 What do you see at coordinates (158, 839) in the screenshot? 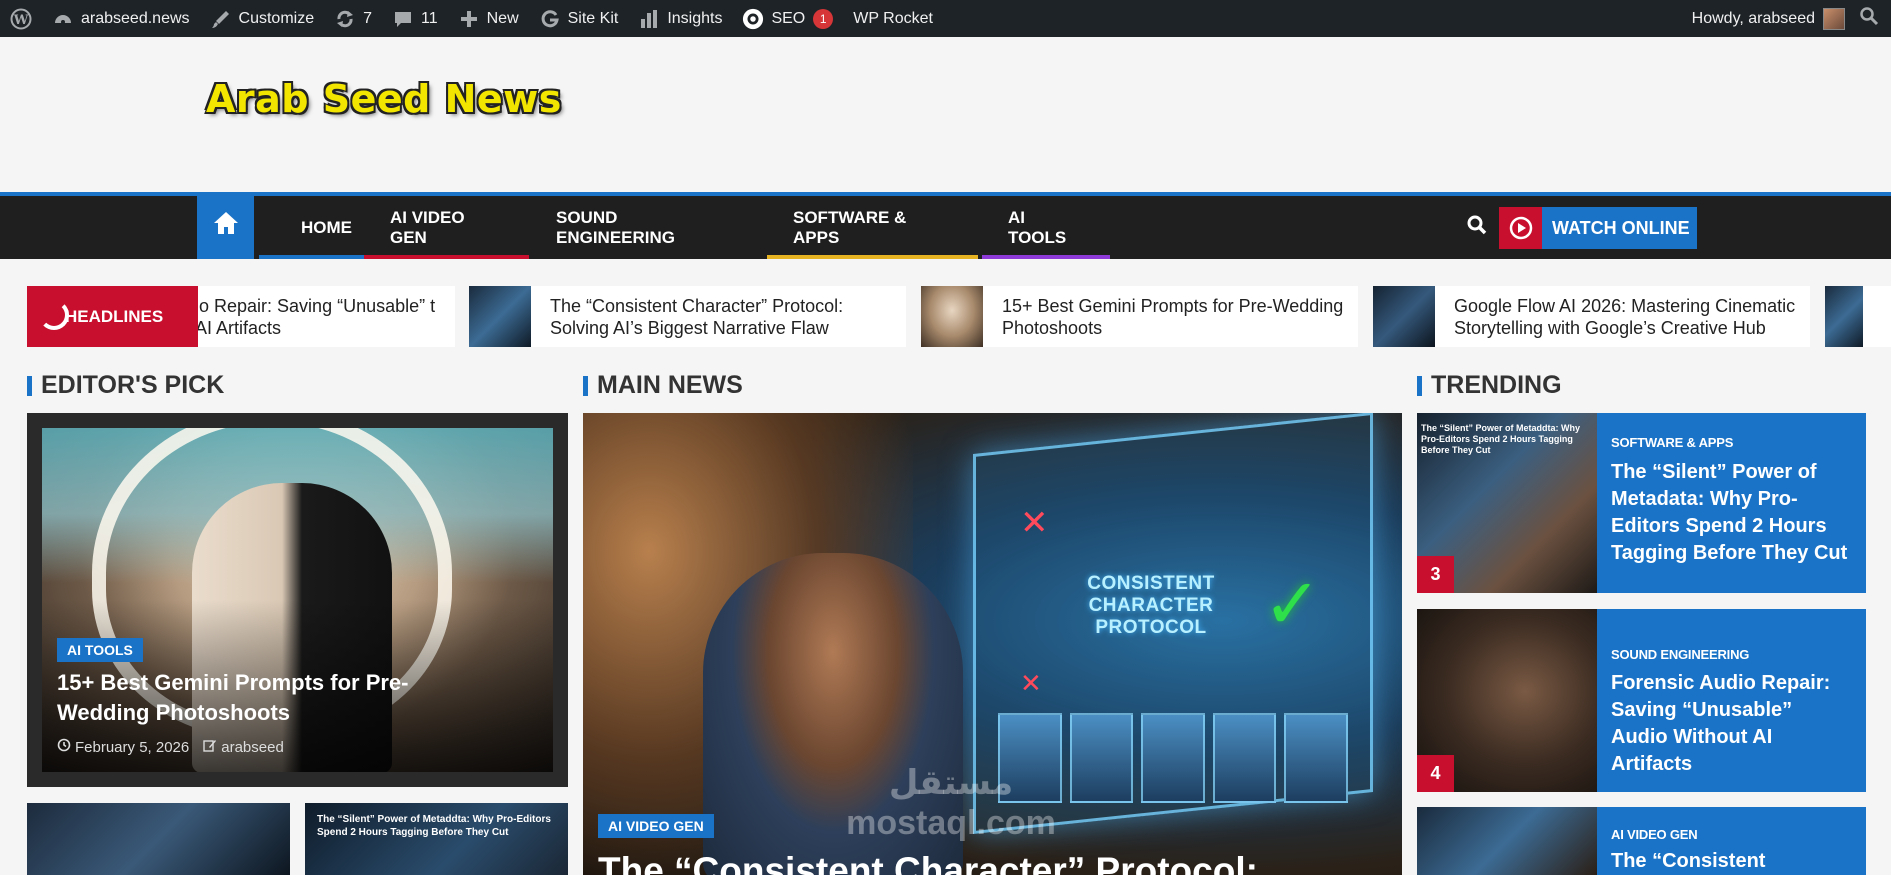
I see `editors-pick-thumbnail` at bounding box center [158, 839].